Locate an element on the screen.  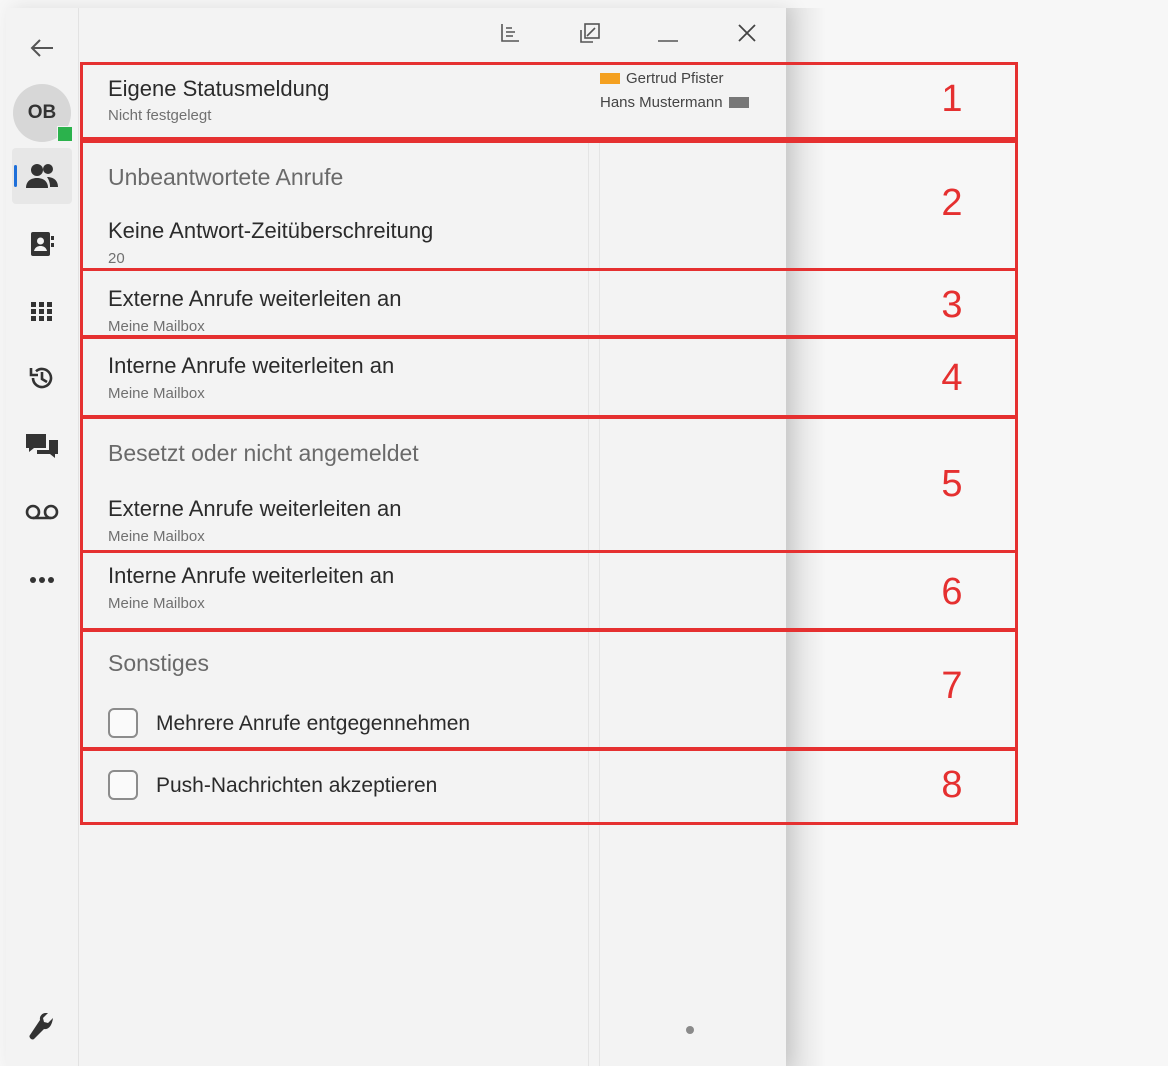
annotation-number-6: 6 is located at coordinates (952, 592).